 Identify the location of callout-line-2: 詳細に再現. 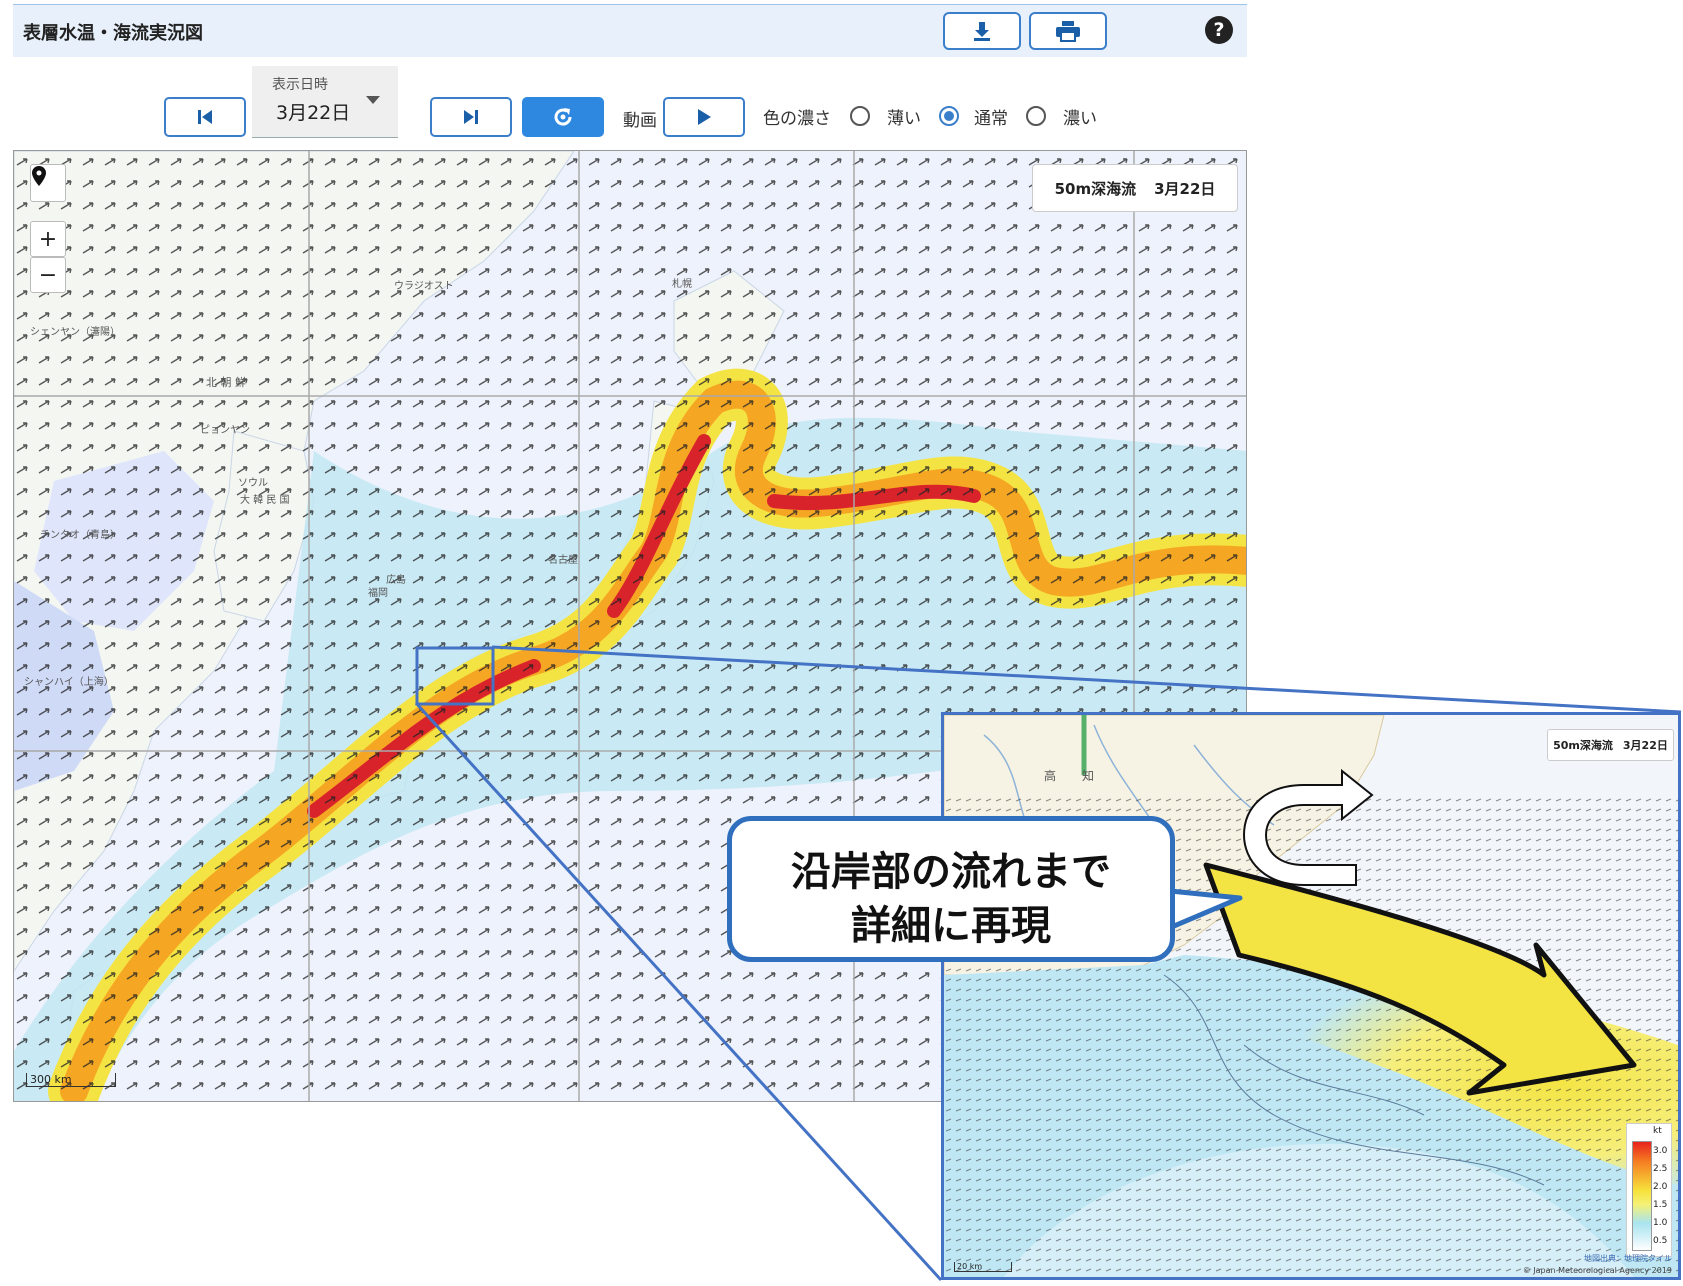
(951, 926).